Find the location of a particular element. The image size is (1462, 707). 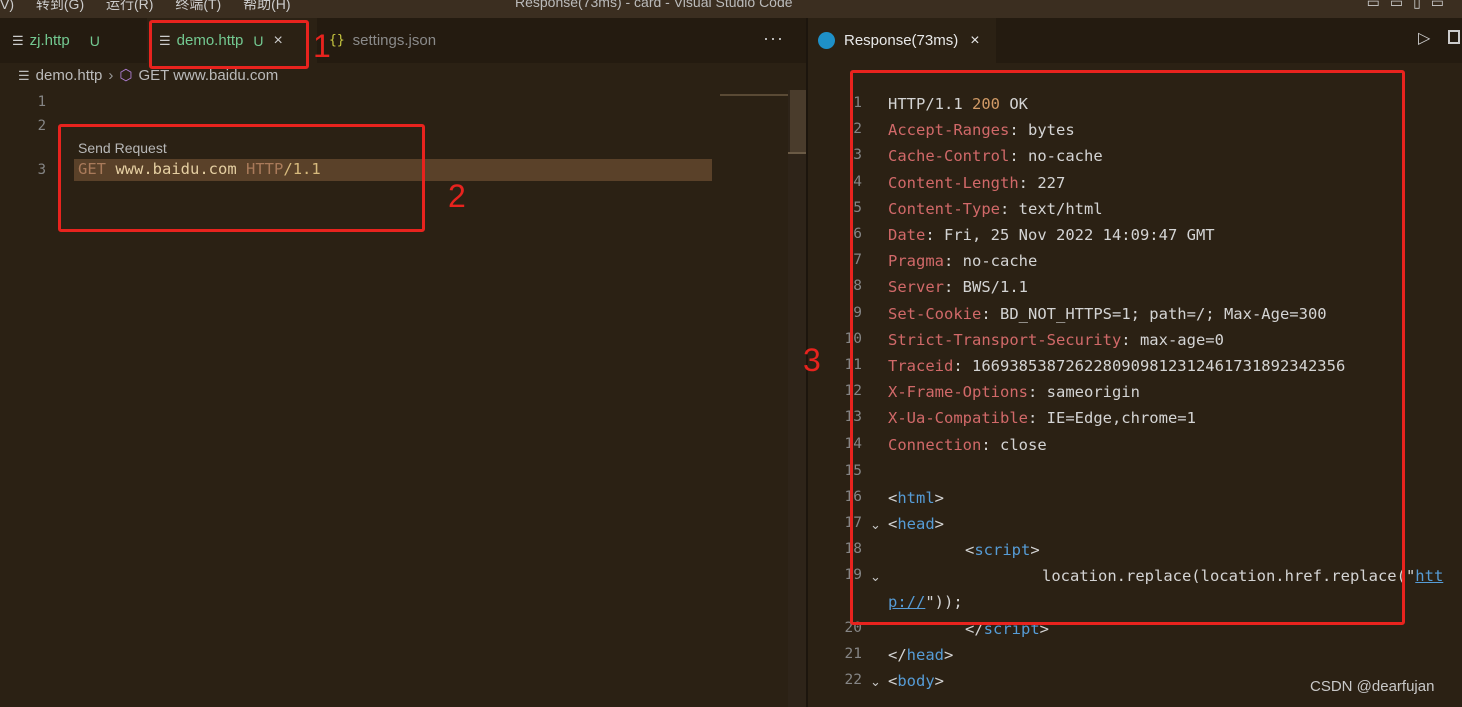

vertical-scrollbar is located at coordinates (797, 398).